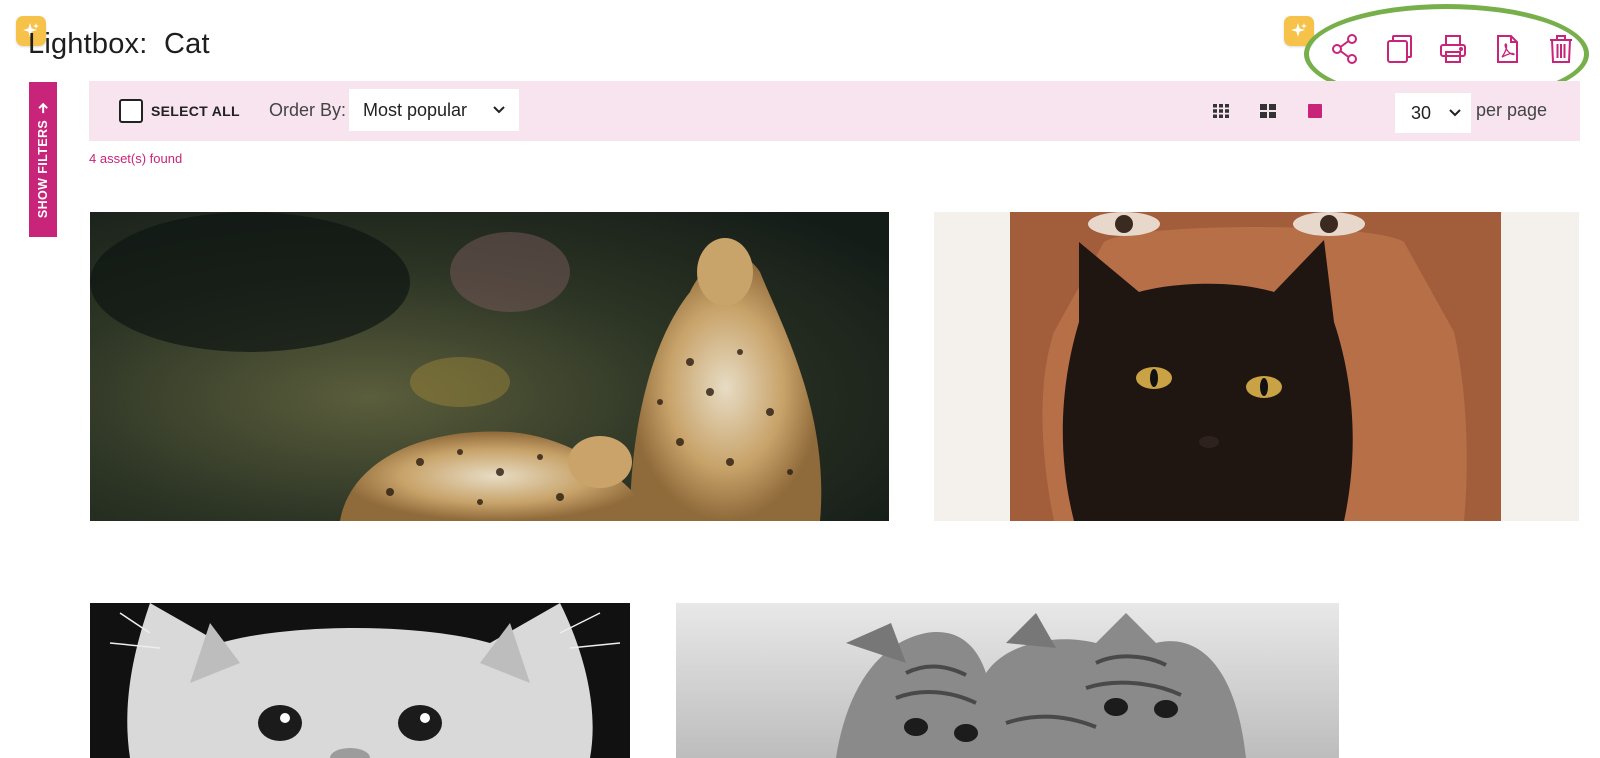  I want to click on share-button, so click(1345, 49).